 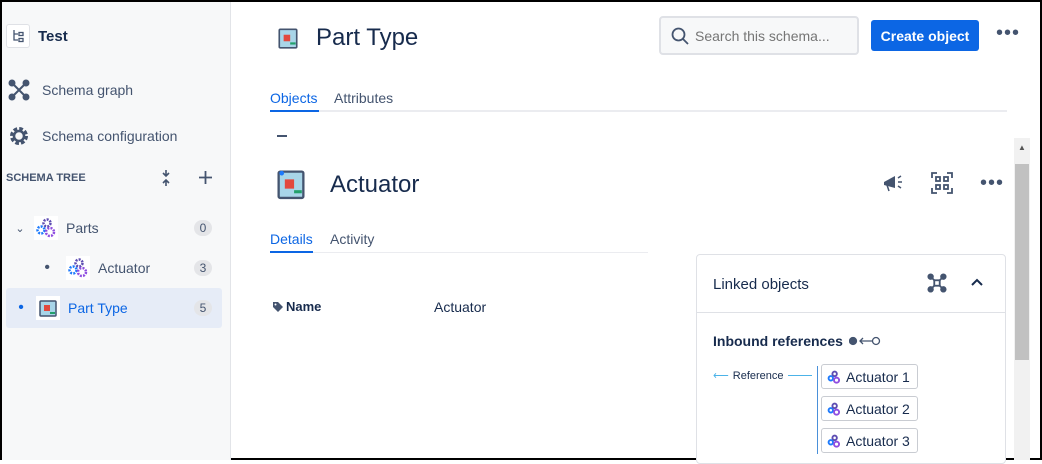 What do you see at coordinates (291, 239) in the screenshot?
I see `tab-details: Details` at bounding box center [291, 239].